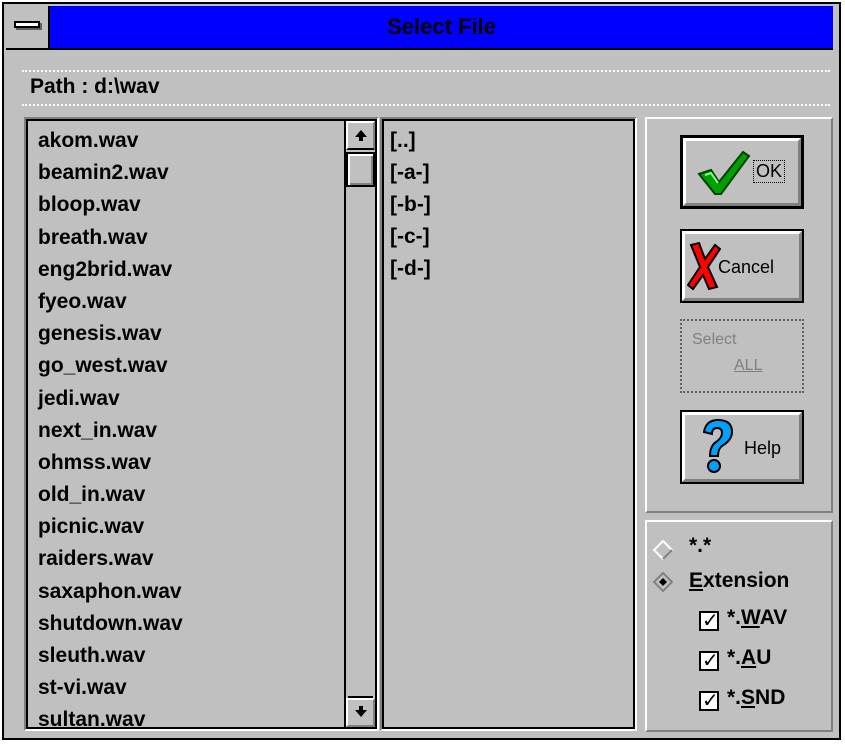  What do you see at coordinates (739, 315) in the screenshot?
I see `button-panel: OK Cancel Select ALL Help` at bounding box center [739, 315].